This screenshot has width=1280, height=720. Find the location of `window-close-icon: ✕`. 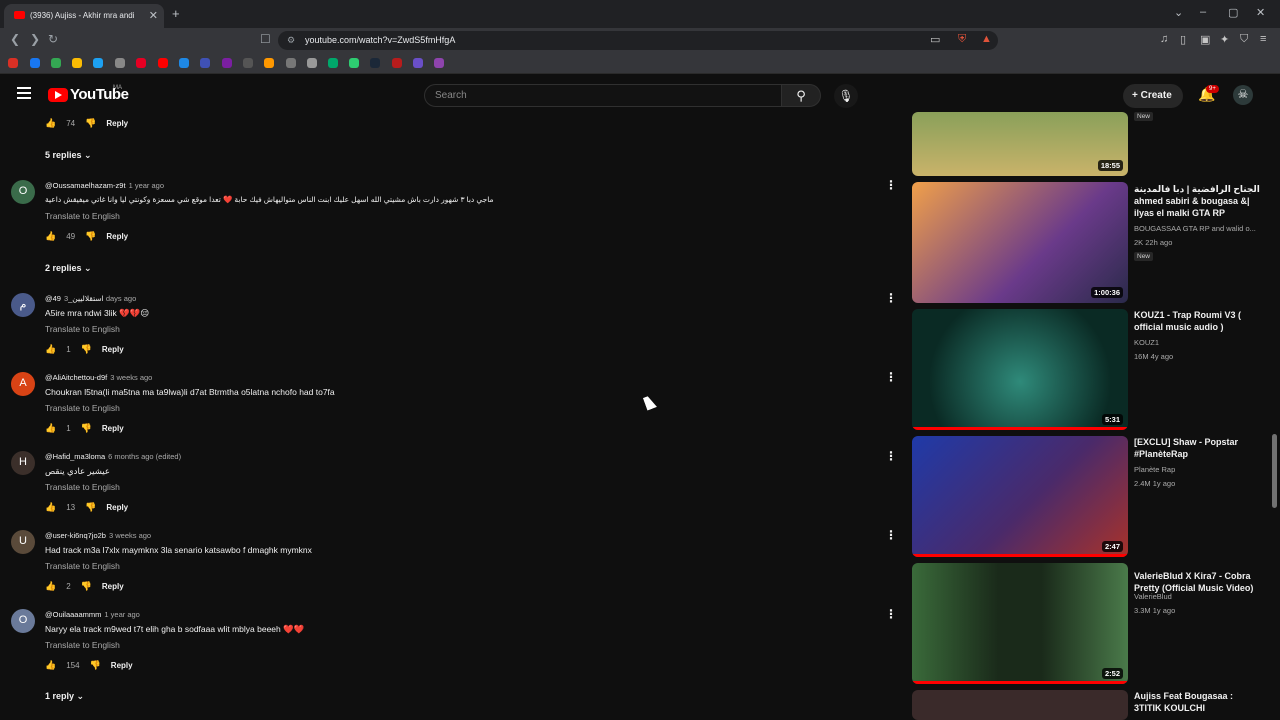

window-close-icon: ✕ is located at coordinates (1260, 12).